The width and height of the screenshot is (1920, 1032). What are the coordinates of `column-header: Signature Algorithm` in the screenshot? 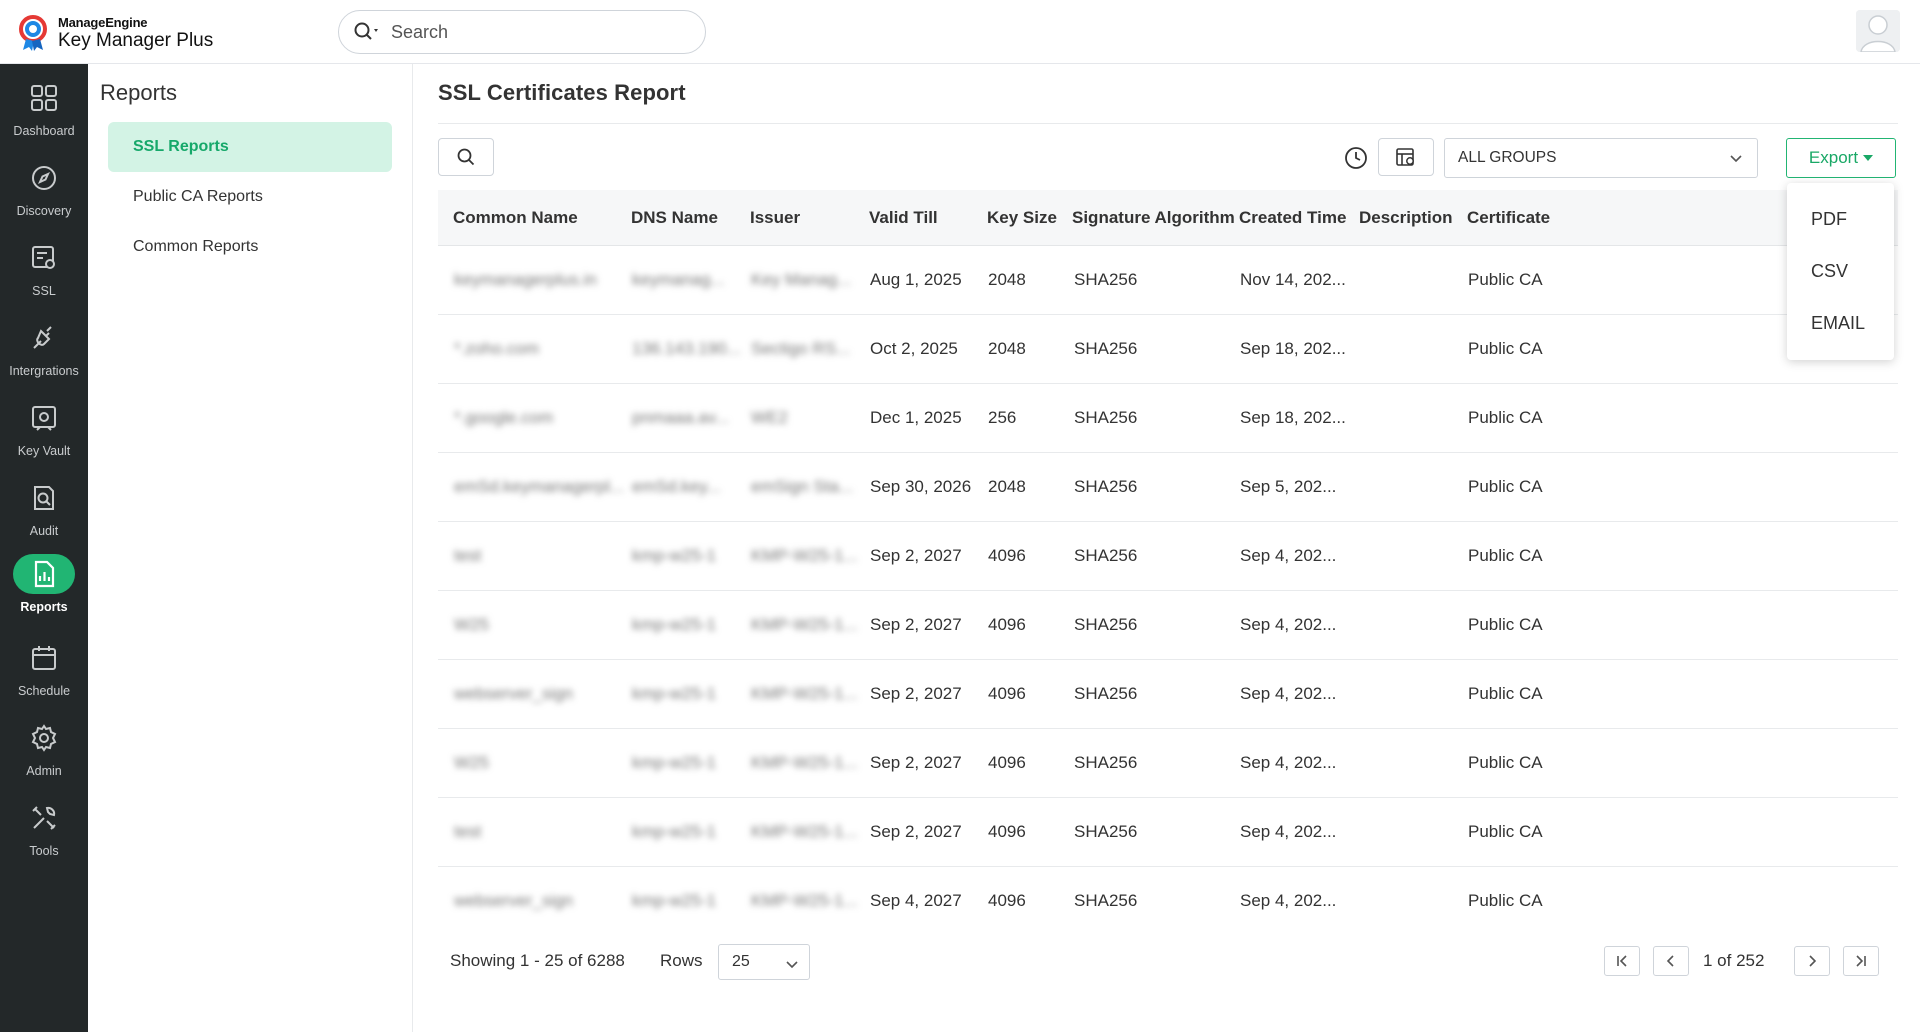 It's located at (1153, 218).